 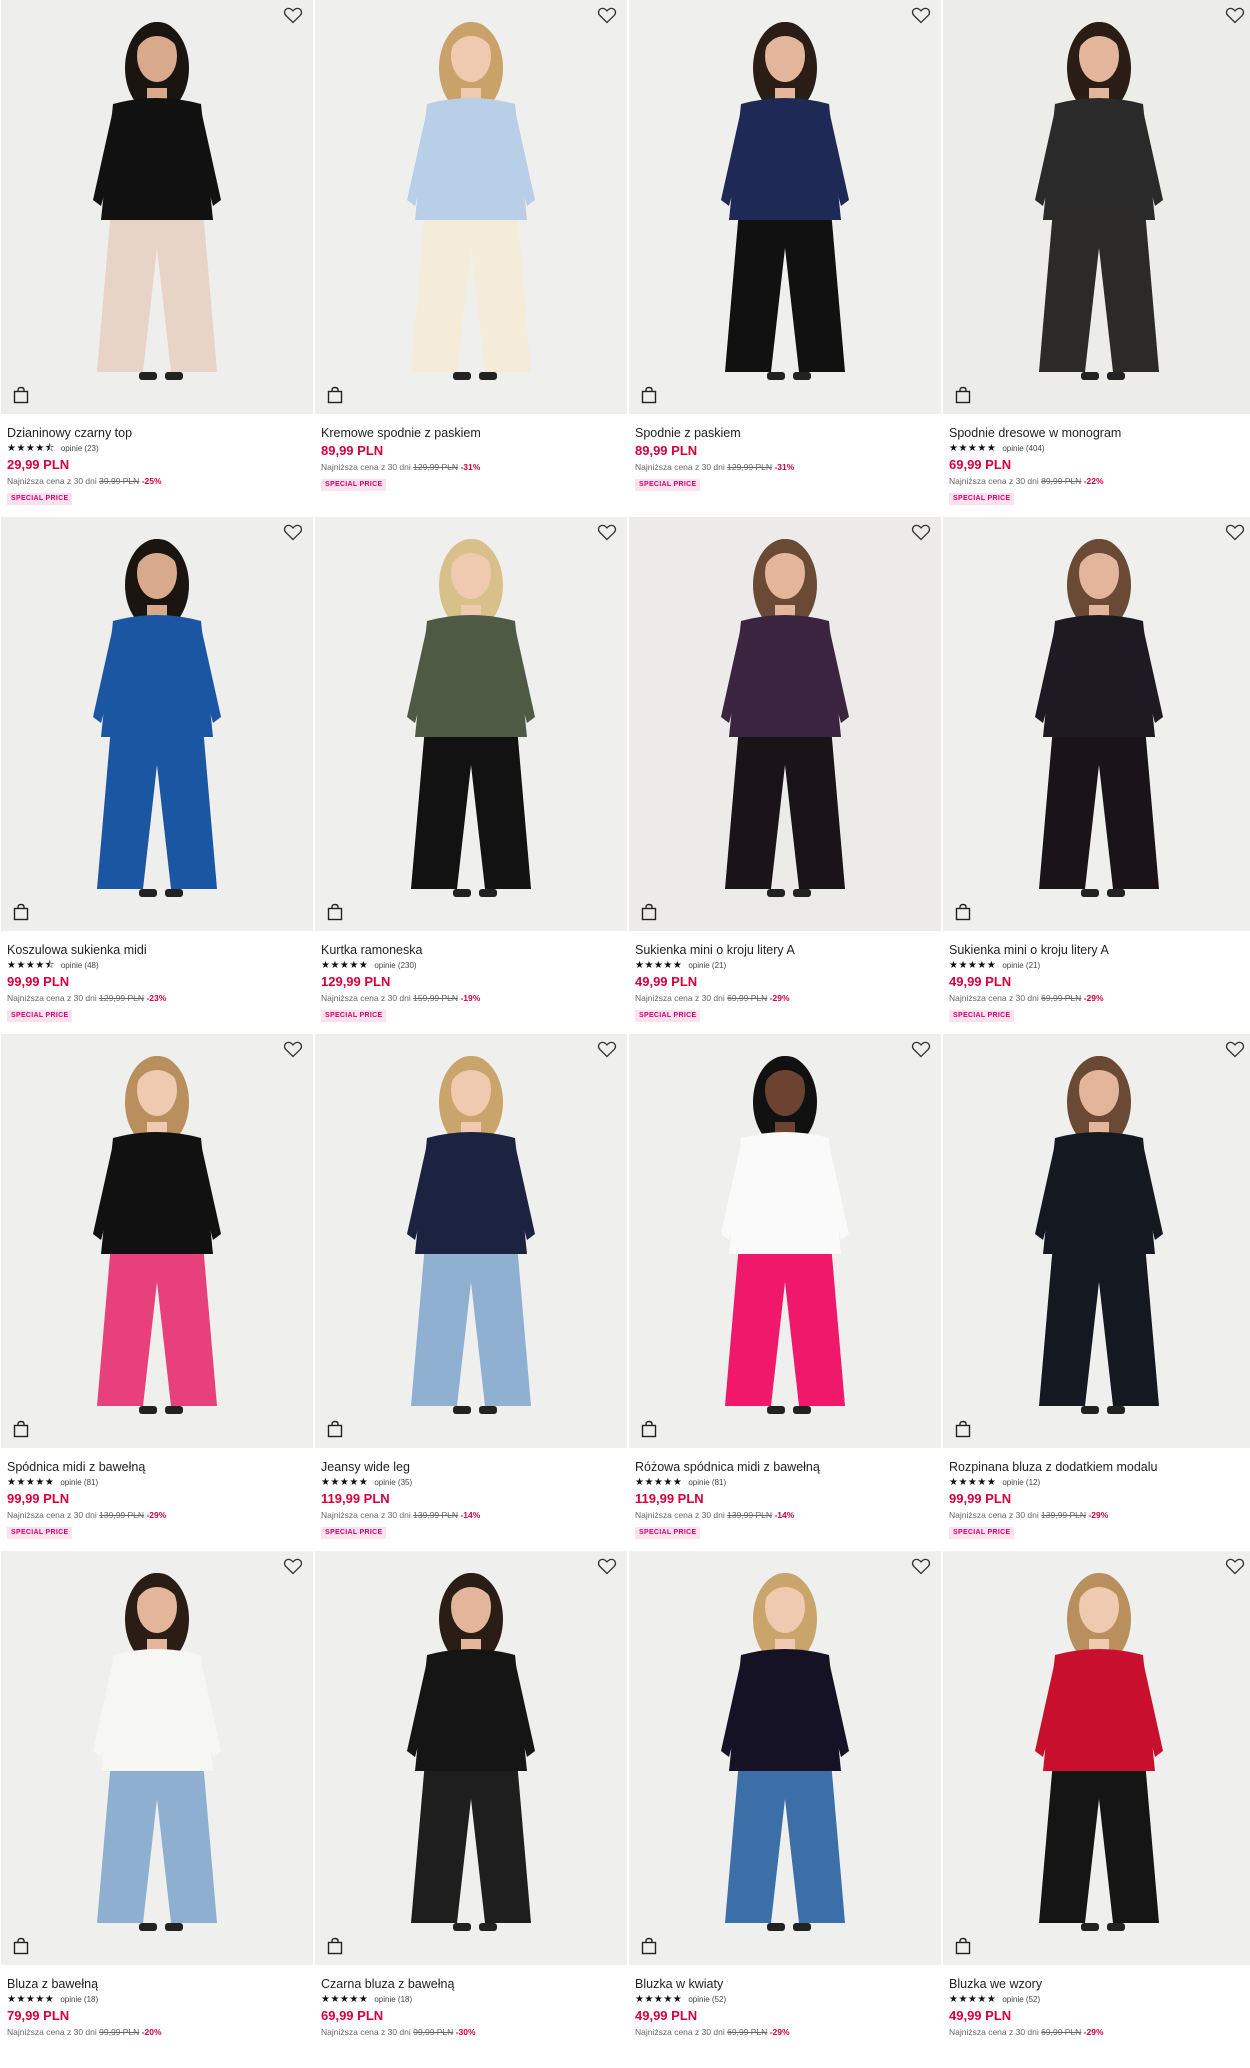 What do you see at coordinates (474, 950) in the screenshot?
I see `product-name: Kurtka ramoneska` at bounding box center [474, 950].